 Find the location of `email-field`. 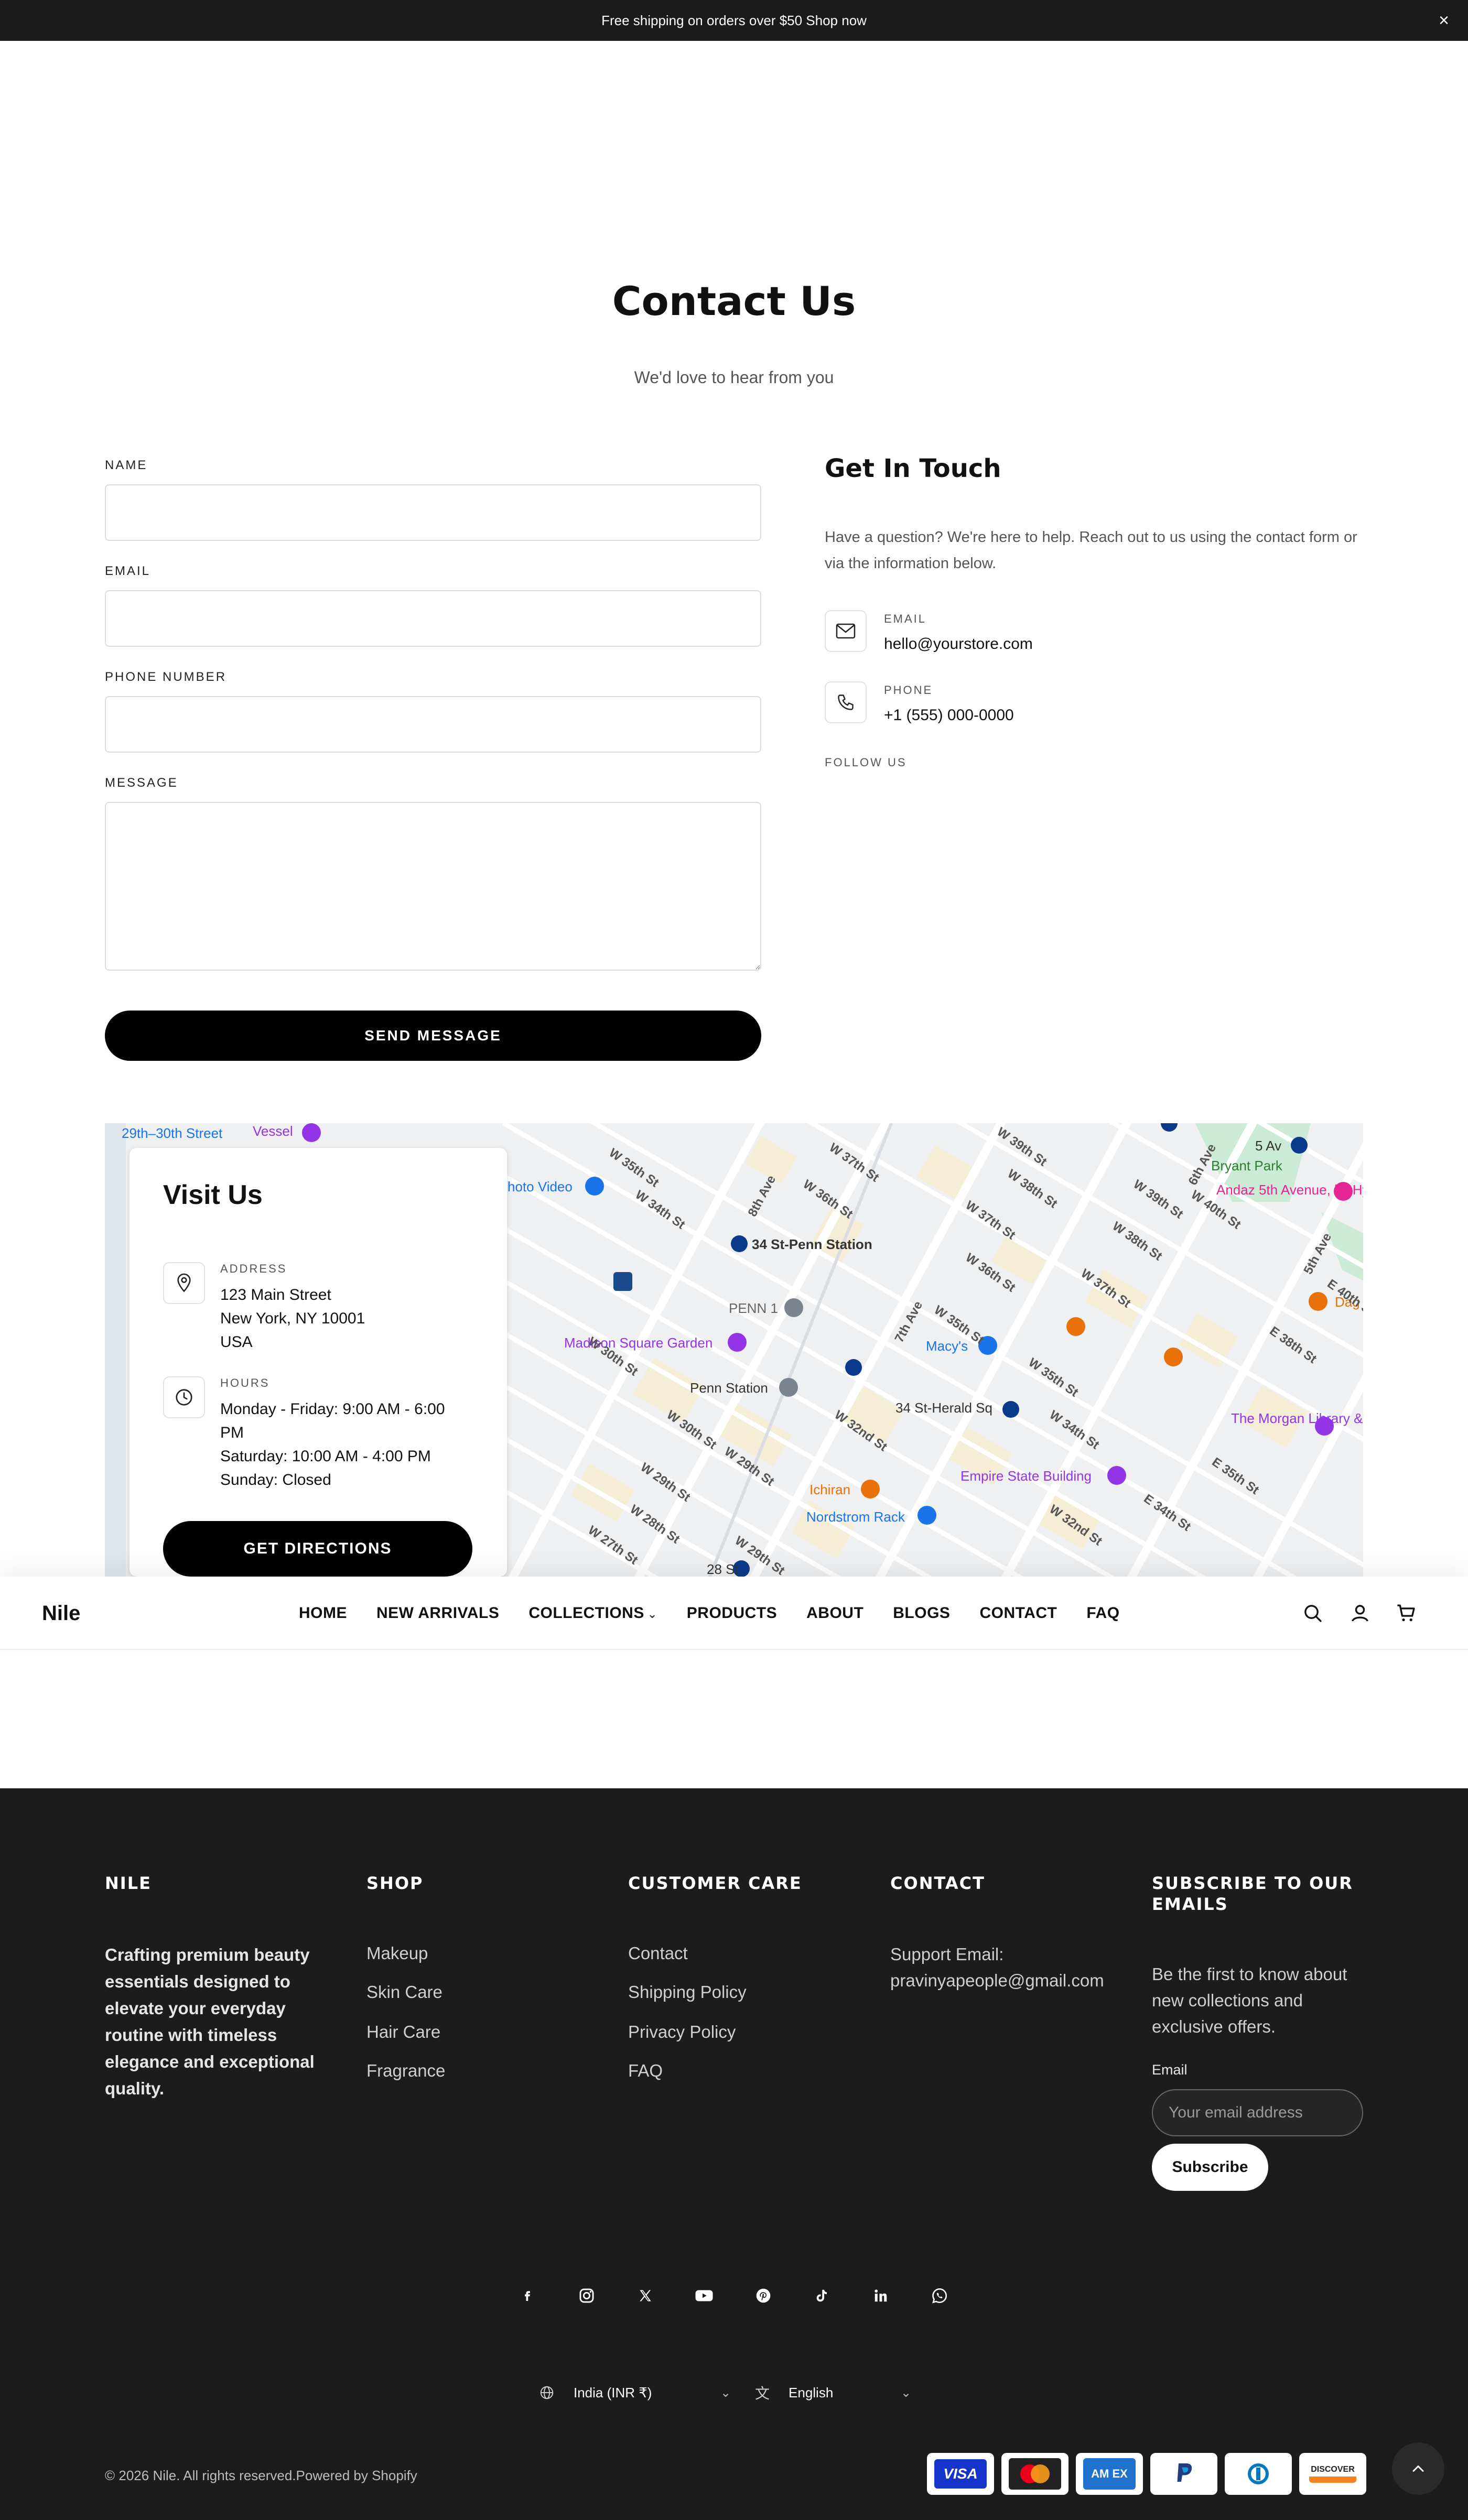

email-field is located at coordinates (433, 618).